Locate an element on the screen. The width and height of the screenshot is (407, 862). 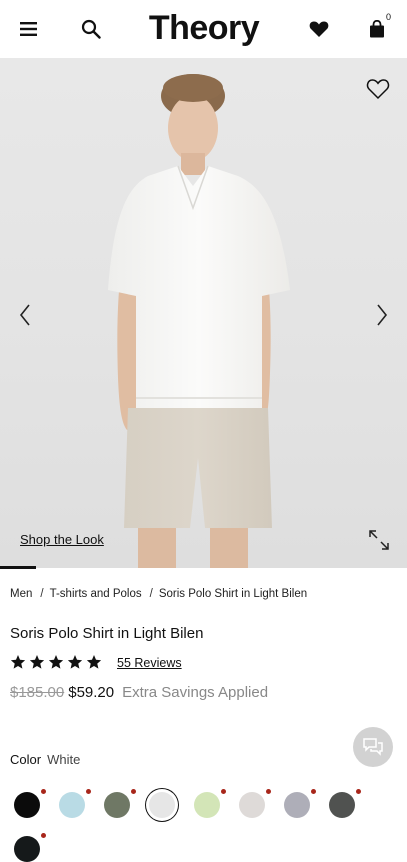
selected-color-name: White is located at coordinates (64, 759).